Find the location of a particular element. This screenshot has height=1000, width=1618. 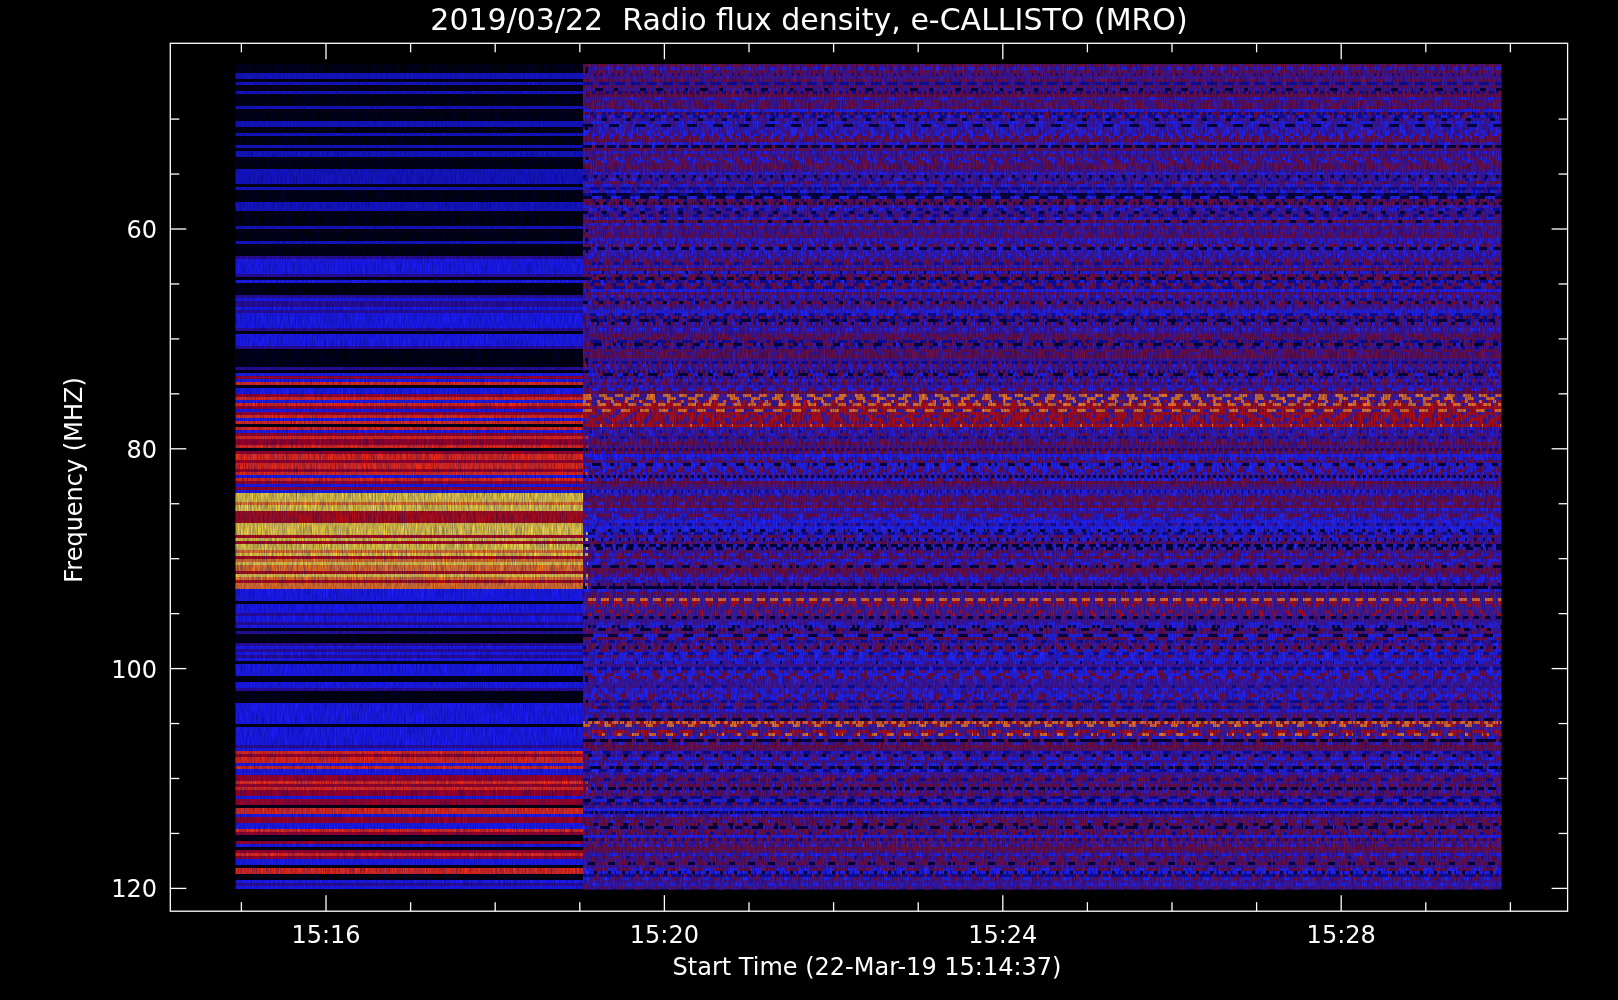

axis-tick-label: 60 is located at coordinates (141, 230).